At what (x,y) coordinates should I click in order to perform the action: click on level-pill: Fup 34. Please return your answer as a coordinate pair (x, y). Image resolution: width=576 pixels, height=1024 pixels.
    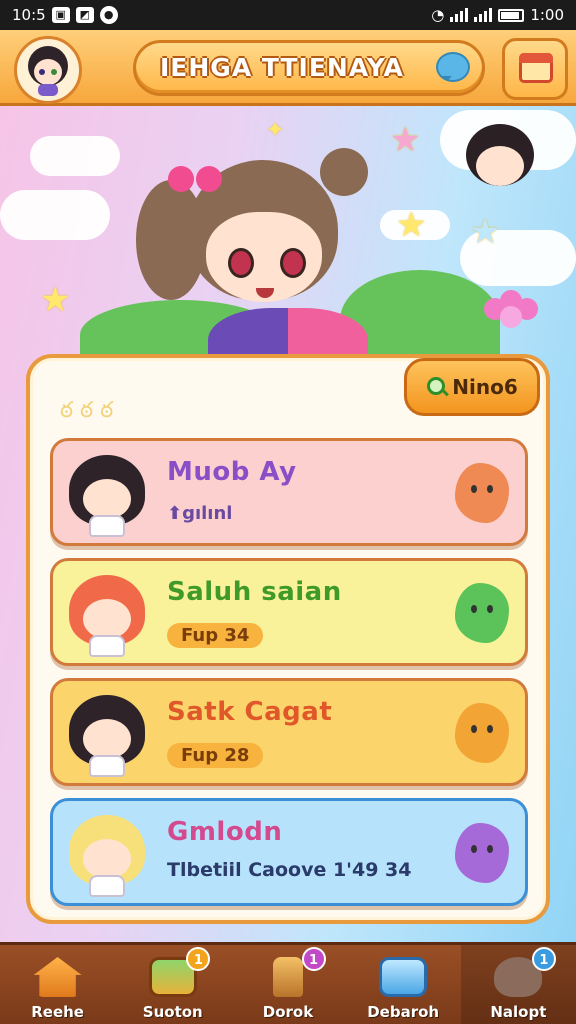
    Looking at the image, I should click on (215, 635).